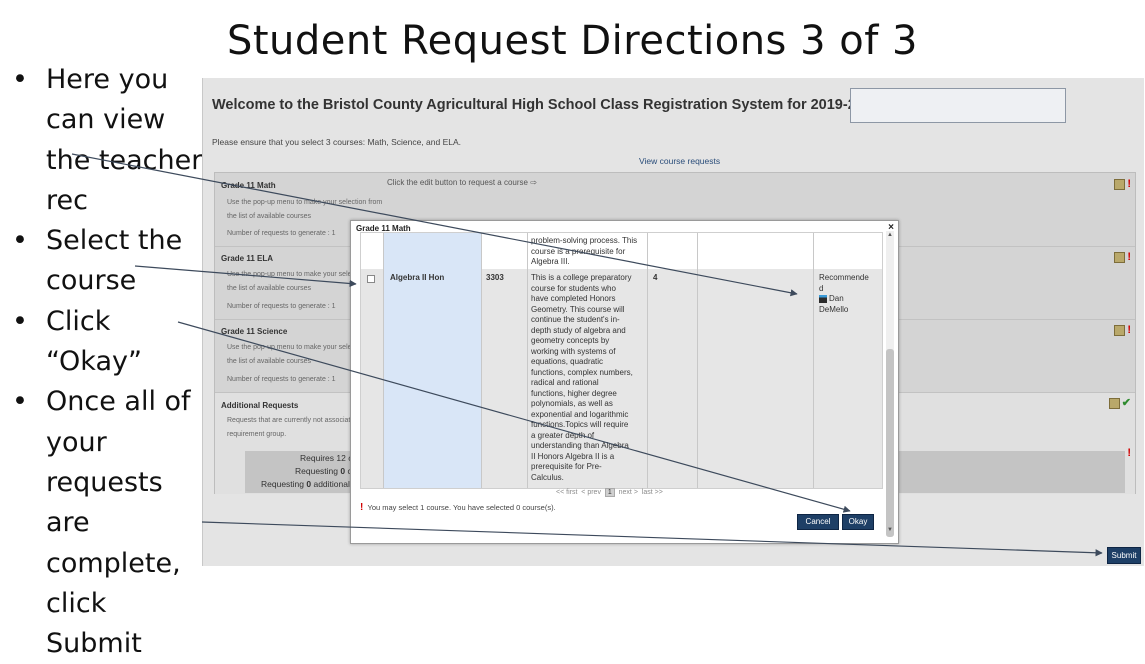 This screenshot has height=664, width=1145. I want to click on bullet-line: click Submit, so click(94, 623).